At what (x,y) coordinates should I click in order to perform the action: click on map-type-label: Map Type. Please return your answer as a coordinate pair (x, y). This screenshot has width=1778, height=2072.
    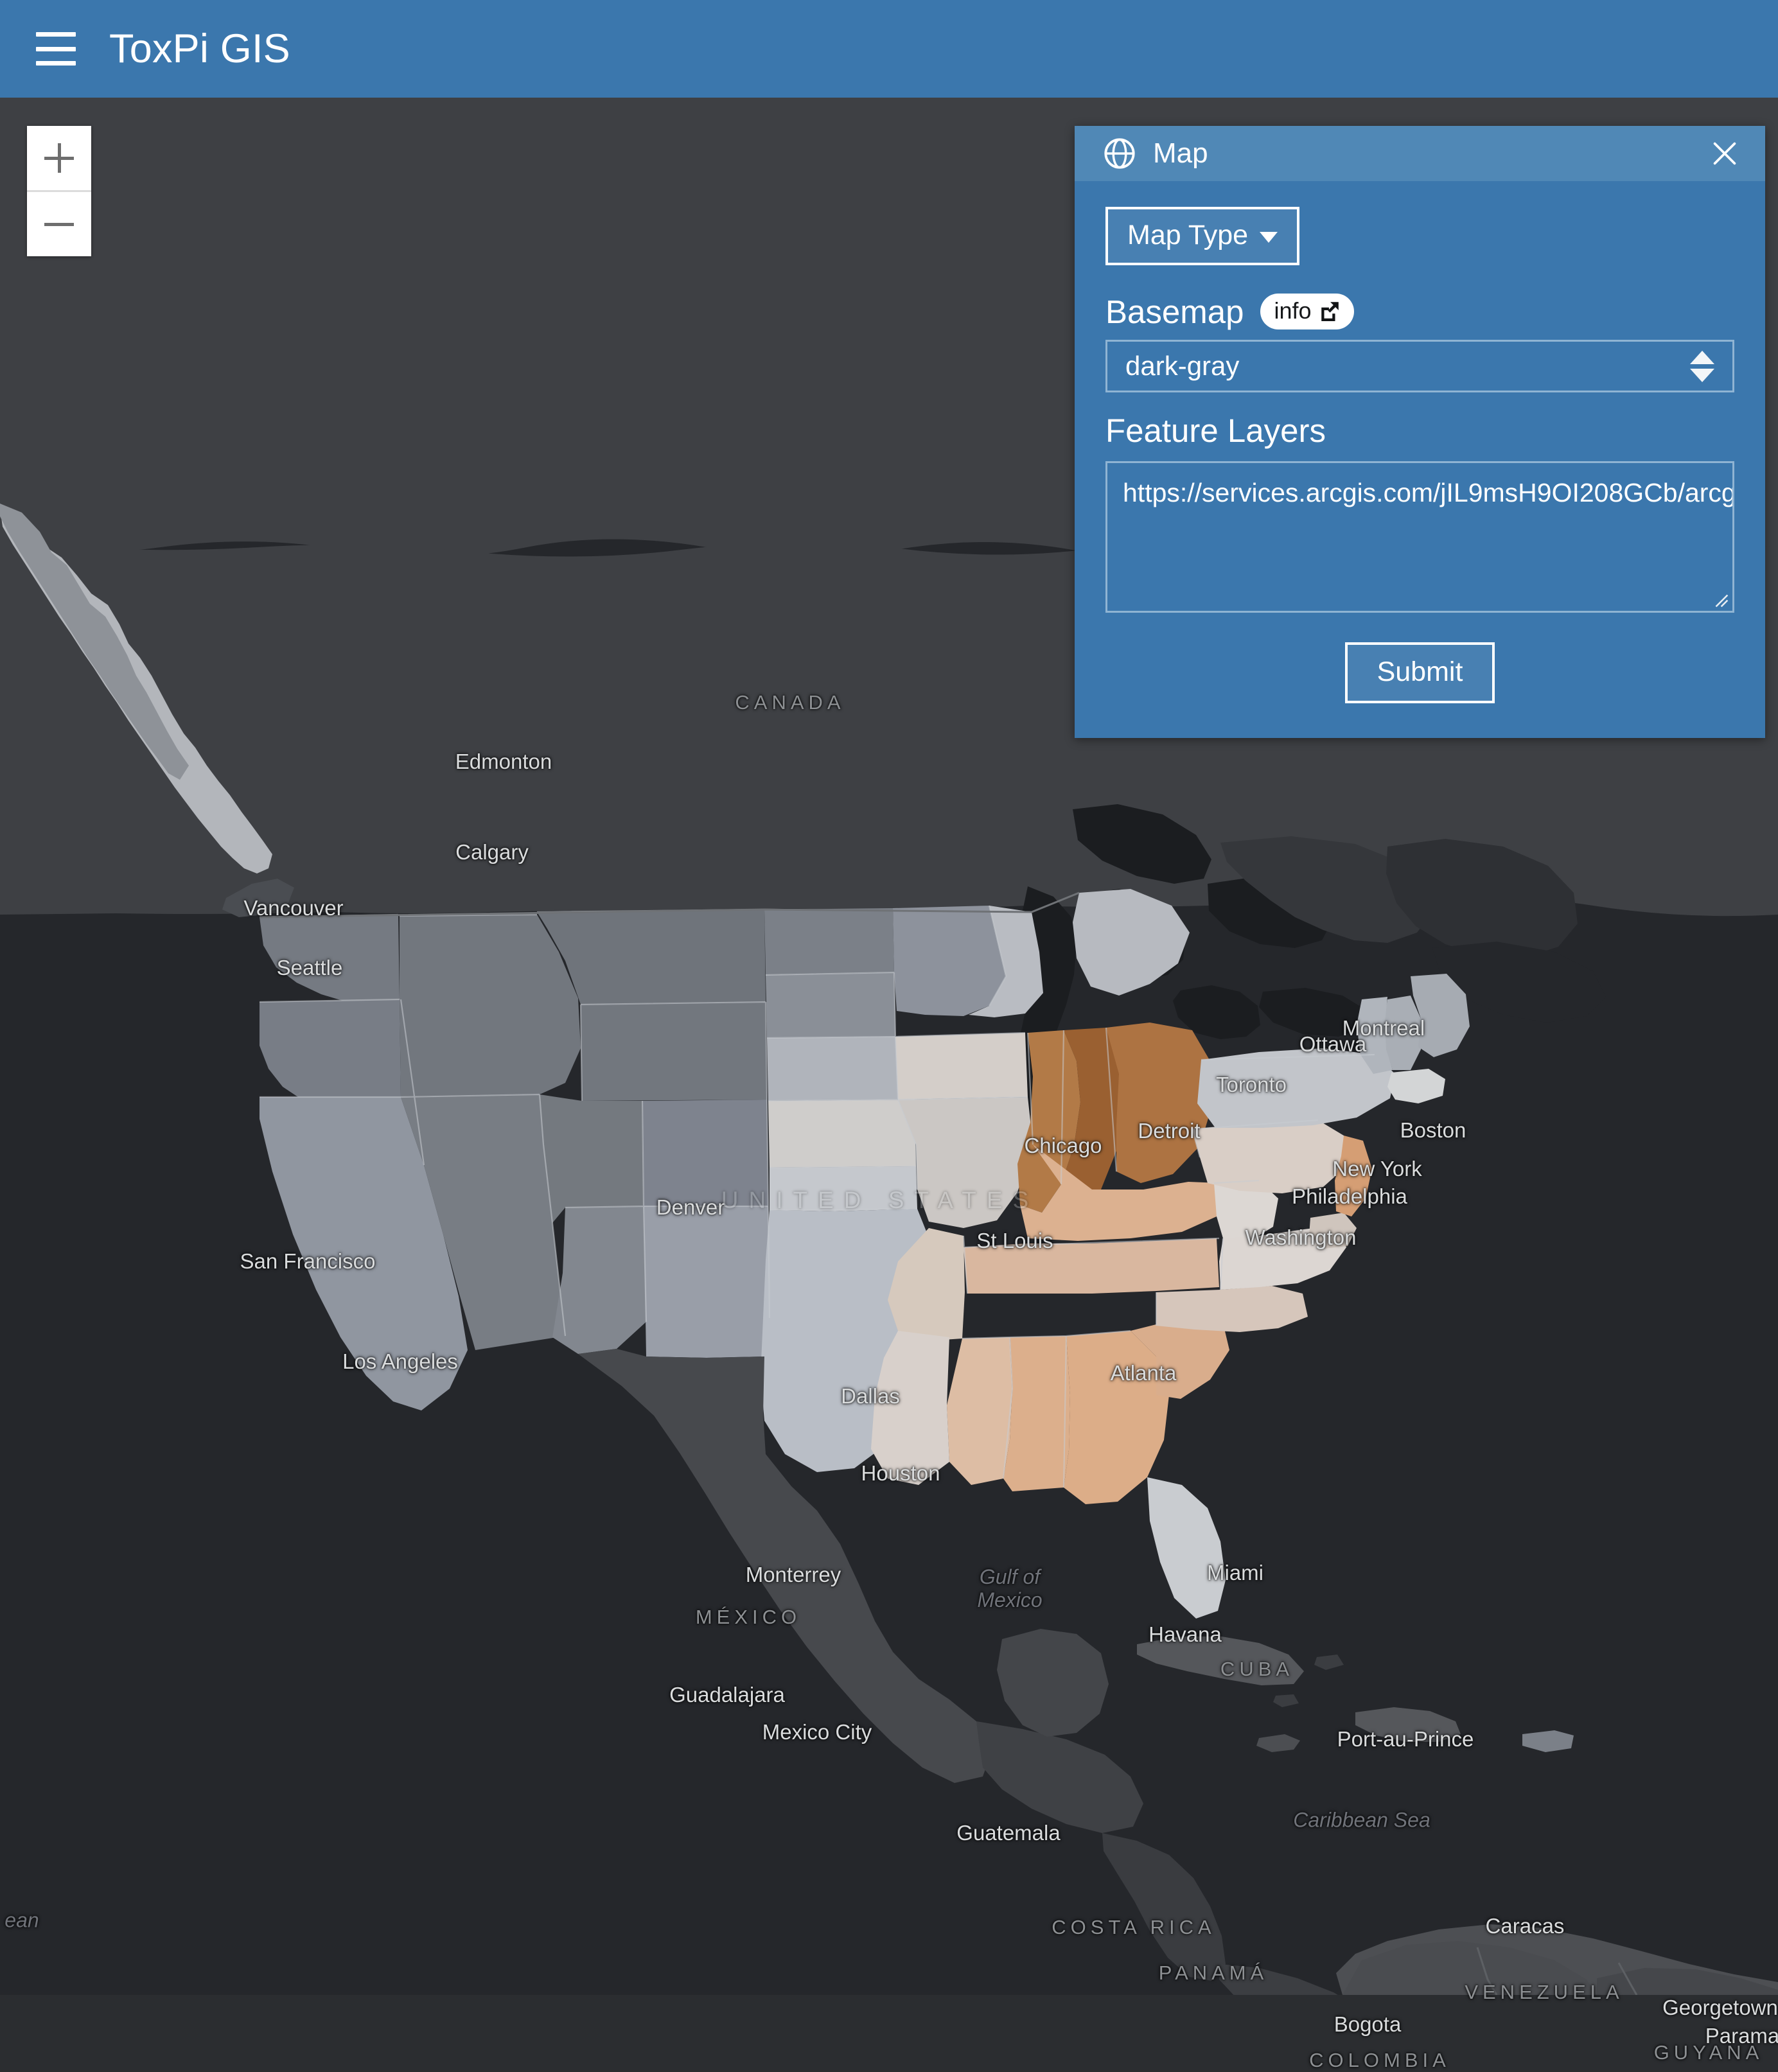
    Looking at the image, I should click on (1188, 235).